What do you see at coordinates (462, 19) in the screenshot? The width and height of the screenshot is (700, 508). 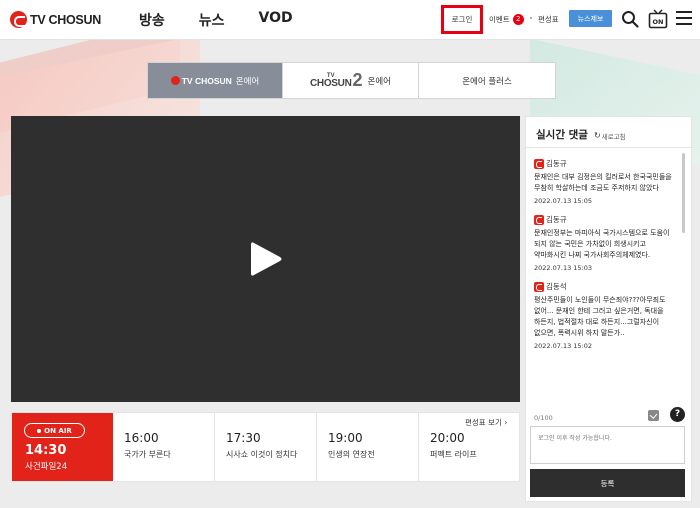 I see `login-button: 로그인` at bounding box center [462, 19].